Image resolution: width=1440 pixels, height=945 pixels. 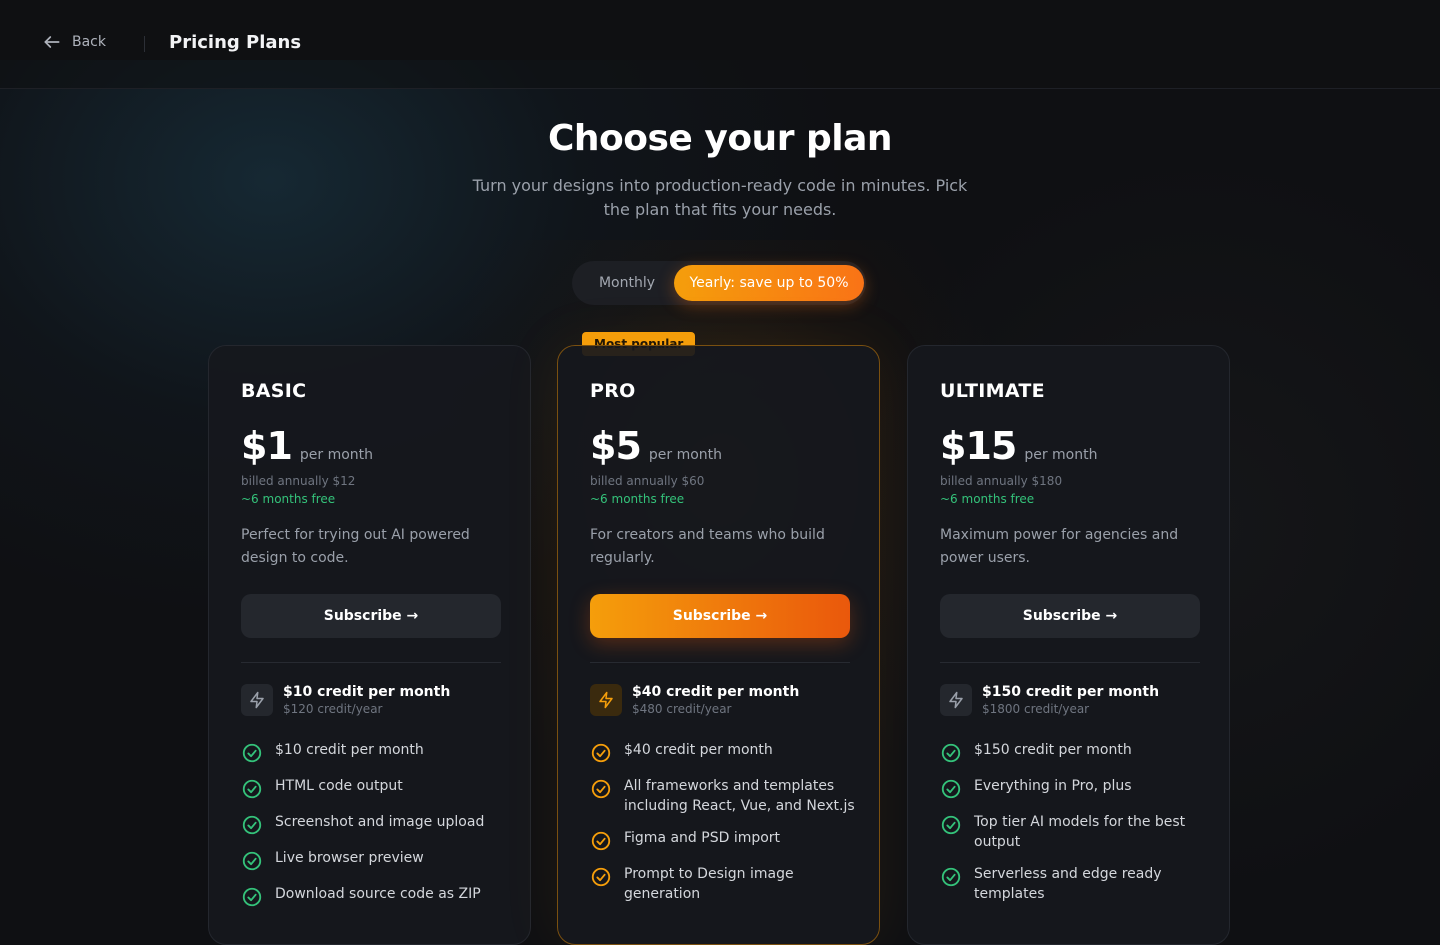 I want to click on feature-text: Download source code as ZIP, so click(x=378, y=894).